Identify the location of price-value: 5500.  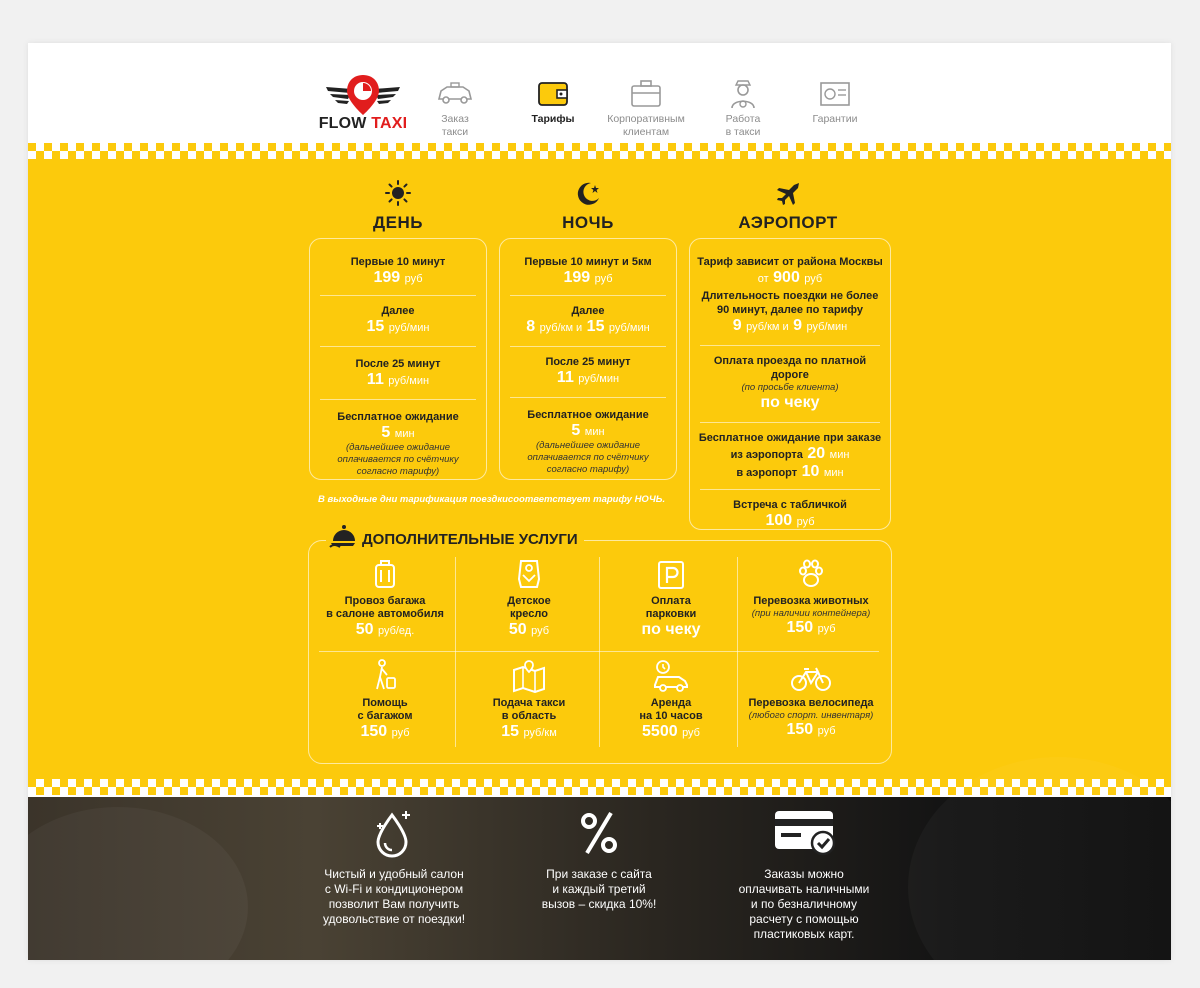
(660, 731).